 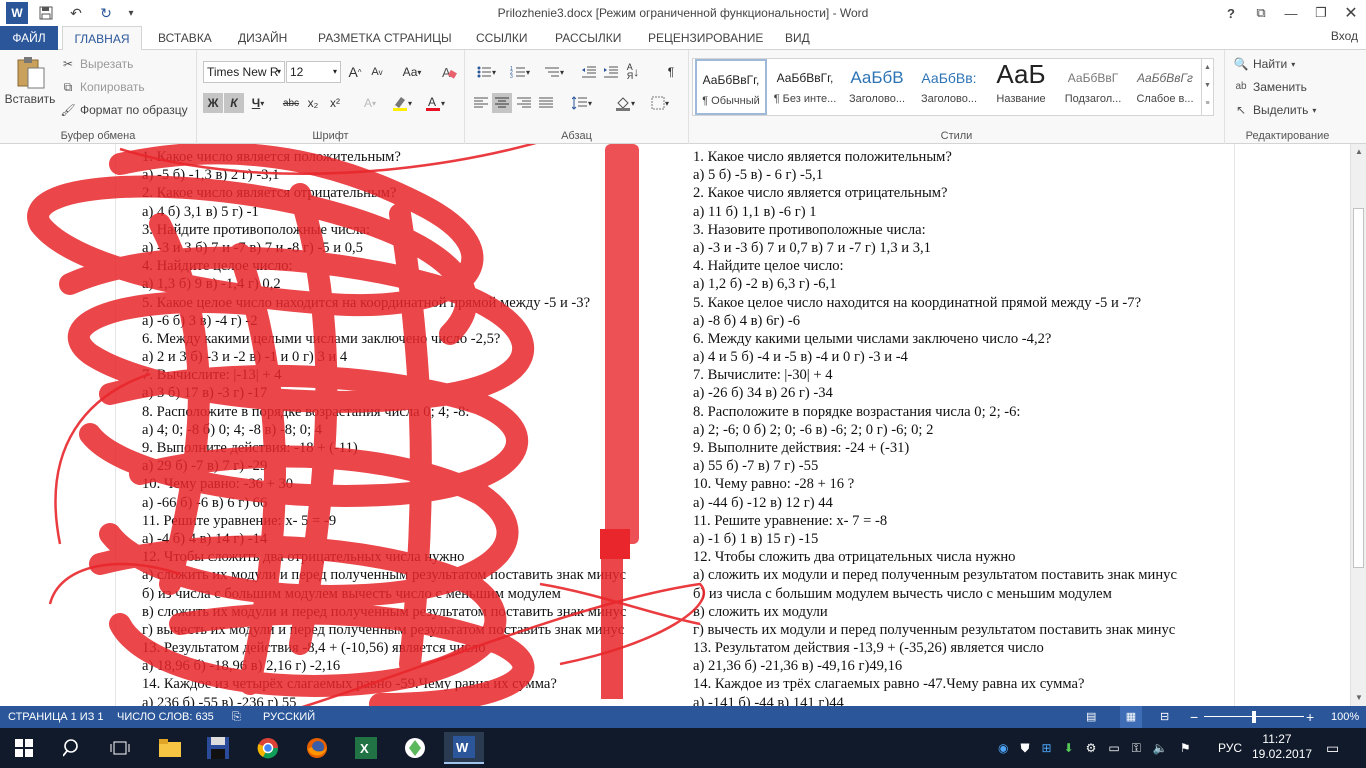 What do you see at coordinates (546, 103) in the screenshot?
I see `justify-icon` at bounding box center [546, 103].